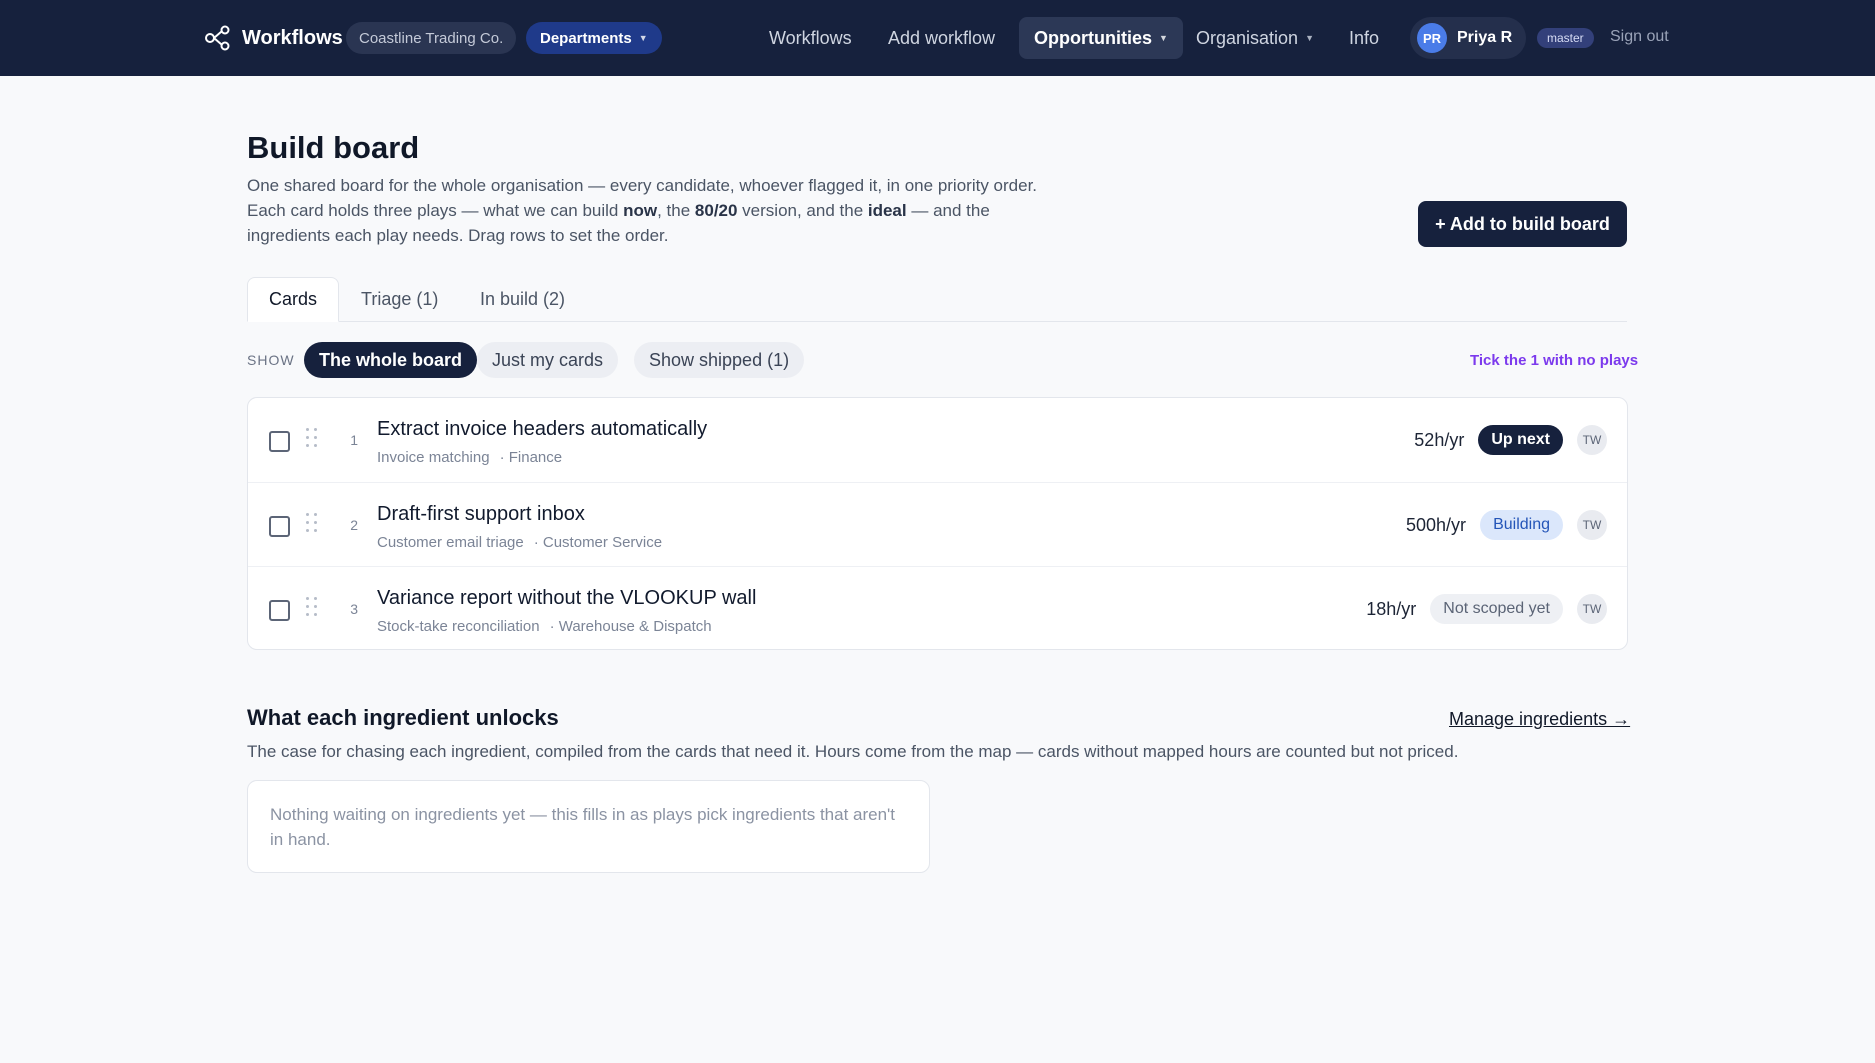 The height and width of the screenshot is (1063, 1875). Describe the element at coordinates (1522, 224) in the screenshot. I see `add-to-build-board-button: + Add to build board` at that location.